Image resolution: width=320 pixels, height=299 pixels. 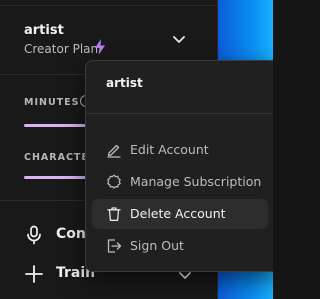 I want to click on nav-item-label: Con, so click(x=71, y=234).